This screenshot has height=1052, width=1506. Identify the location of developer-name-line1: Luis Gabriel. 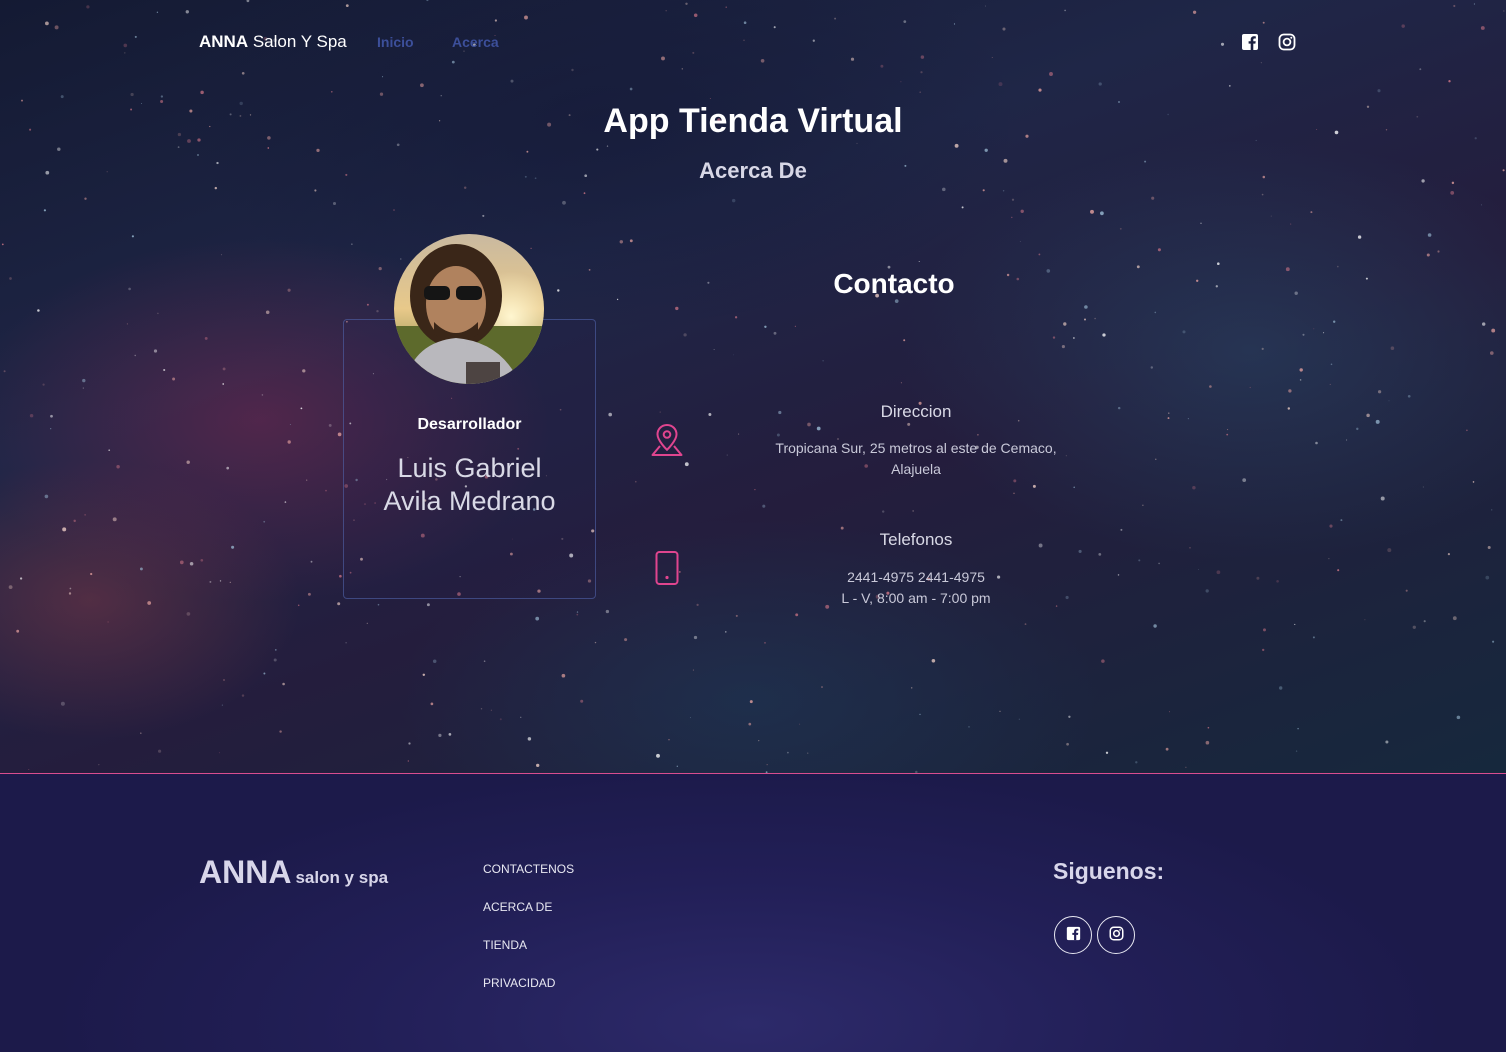
(469, 468).